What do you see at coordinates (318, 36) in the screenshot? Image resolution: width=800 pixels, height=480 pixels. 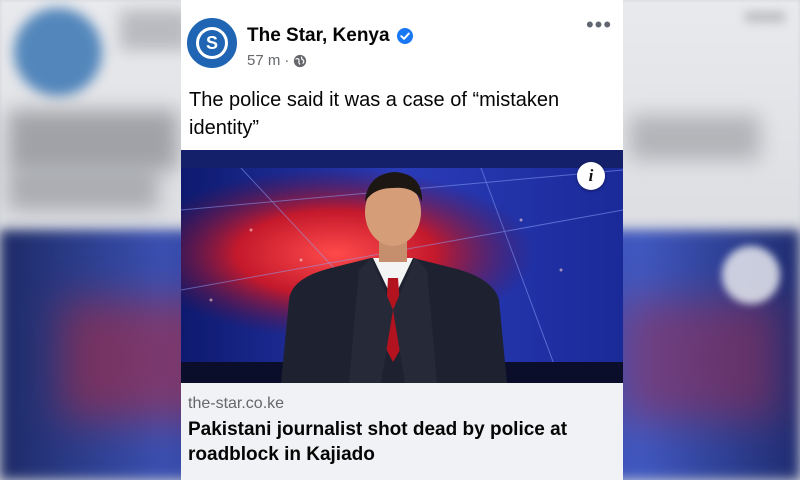 I see `page-name: The Star, Kenya` at bounding box center [318, 36].